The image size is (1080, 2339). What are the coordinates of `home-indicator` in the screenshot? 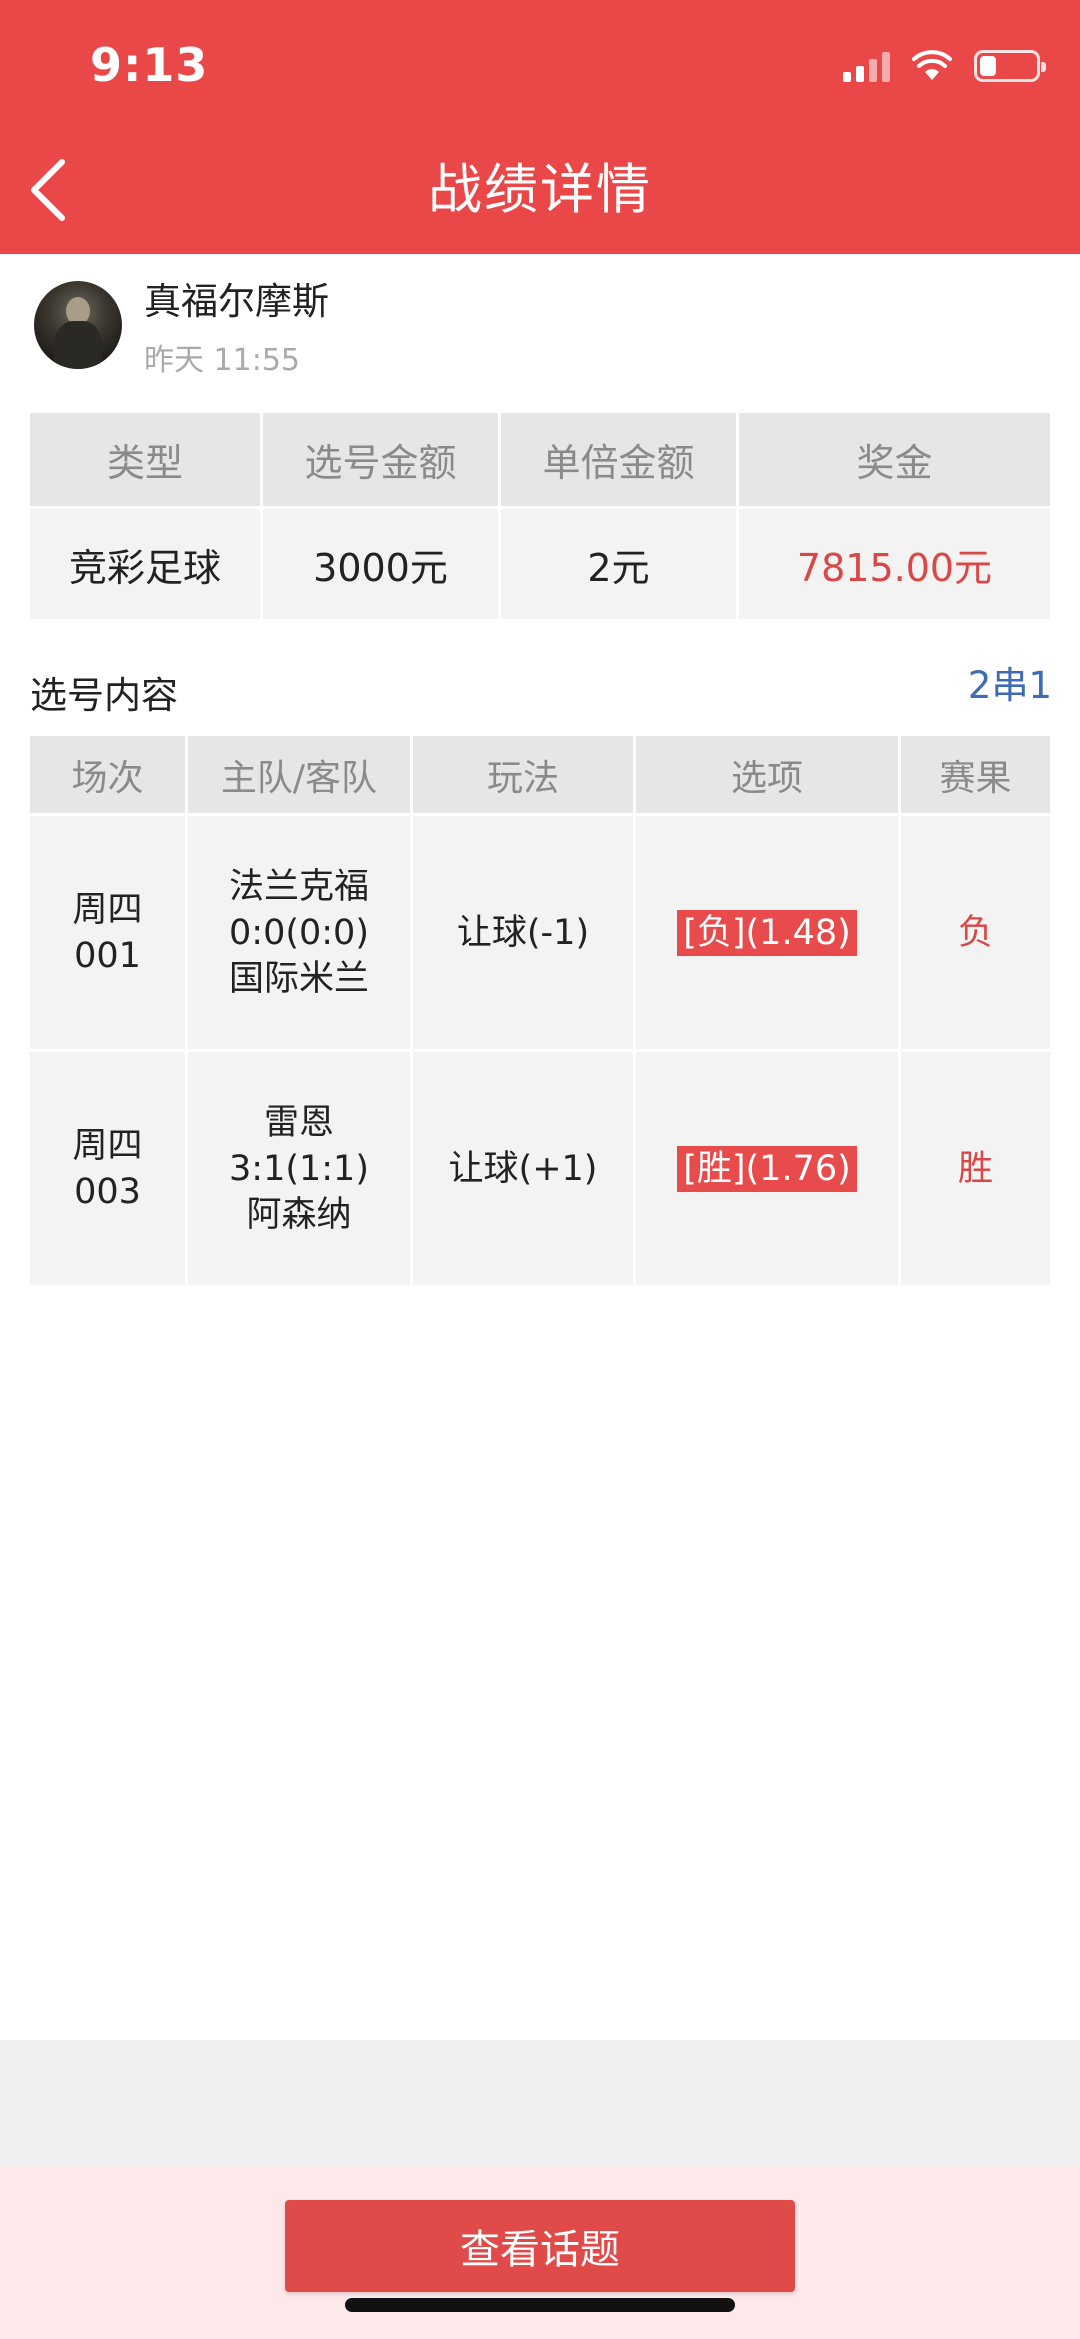 It's located at (540, 2305).